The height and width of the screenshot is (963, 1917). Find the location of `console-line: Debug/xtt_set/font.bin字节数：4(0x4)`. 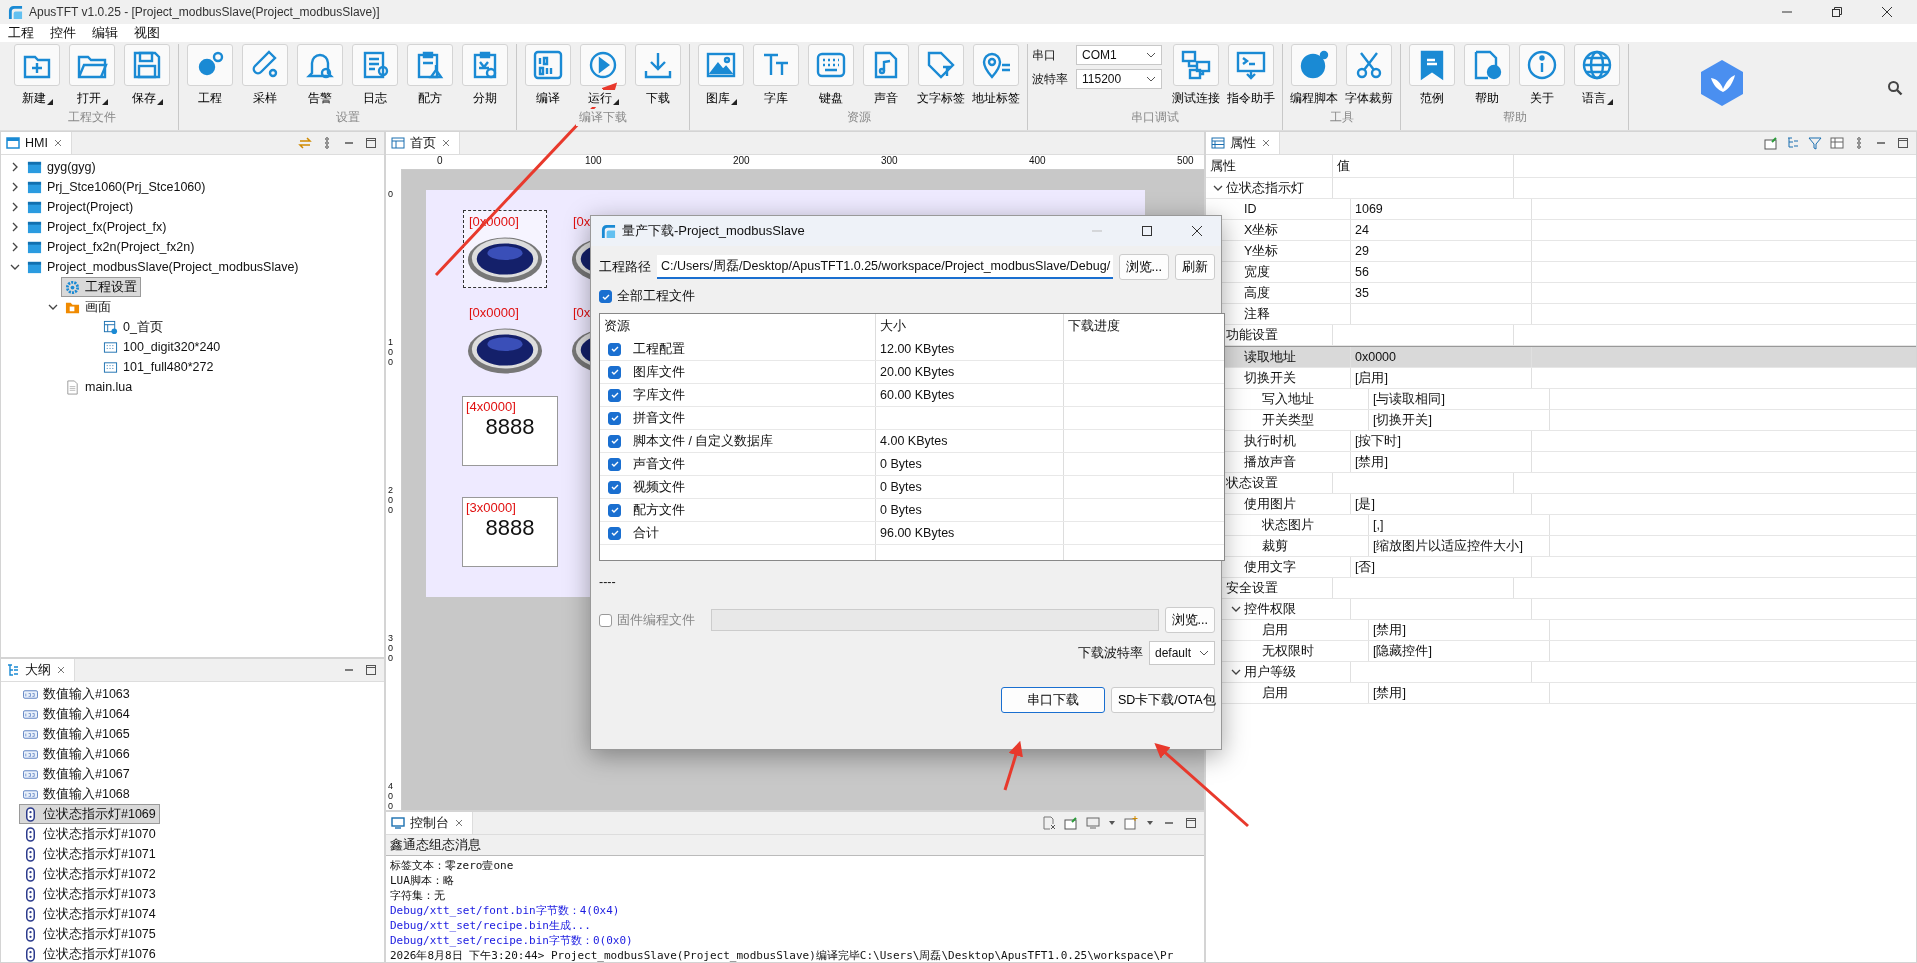

console-line: Debug/xtt_set/font.bin字节数：4(0x4) is located at coordinates (505, 910).